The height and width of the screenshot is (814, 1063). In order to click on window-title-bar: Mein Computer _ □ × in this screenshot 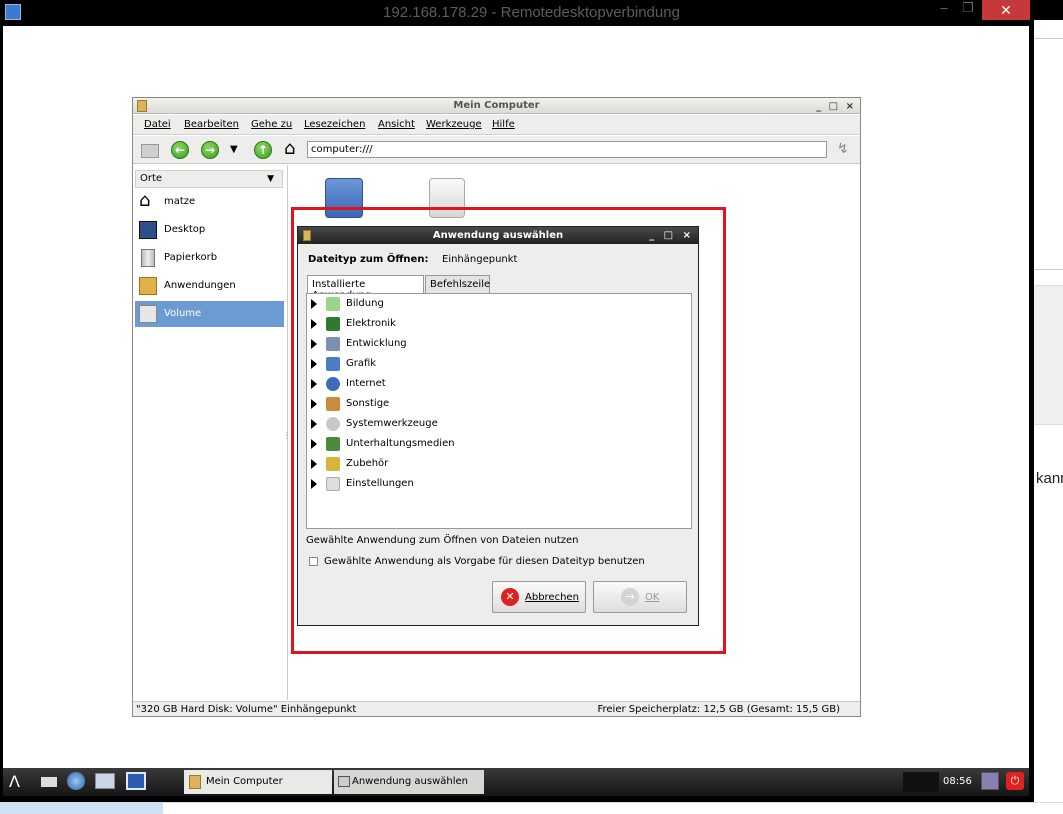, I will do `click(496, 106)`.